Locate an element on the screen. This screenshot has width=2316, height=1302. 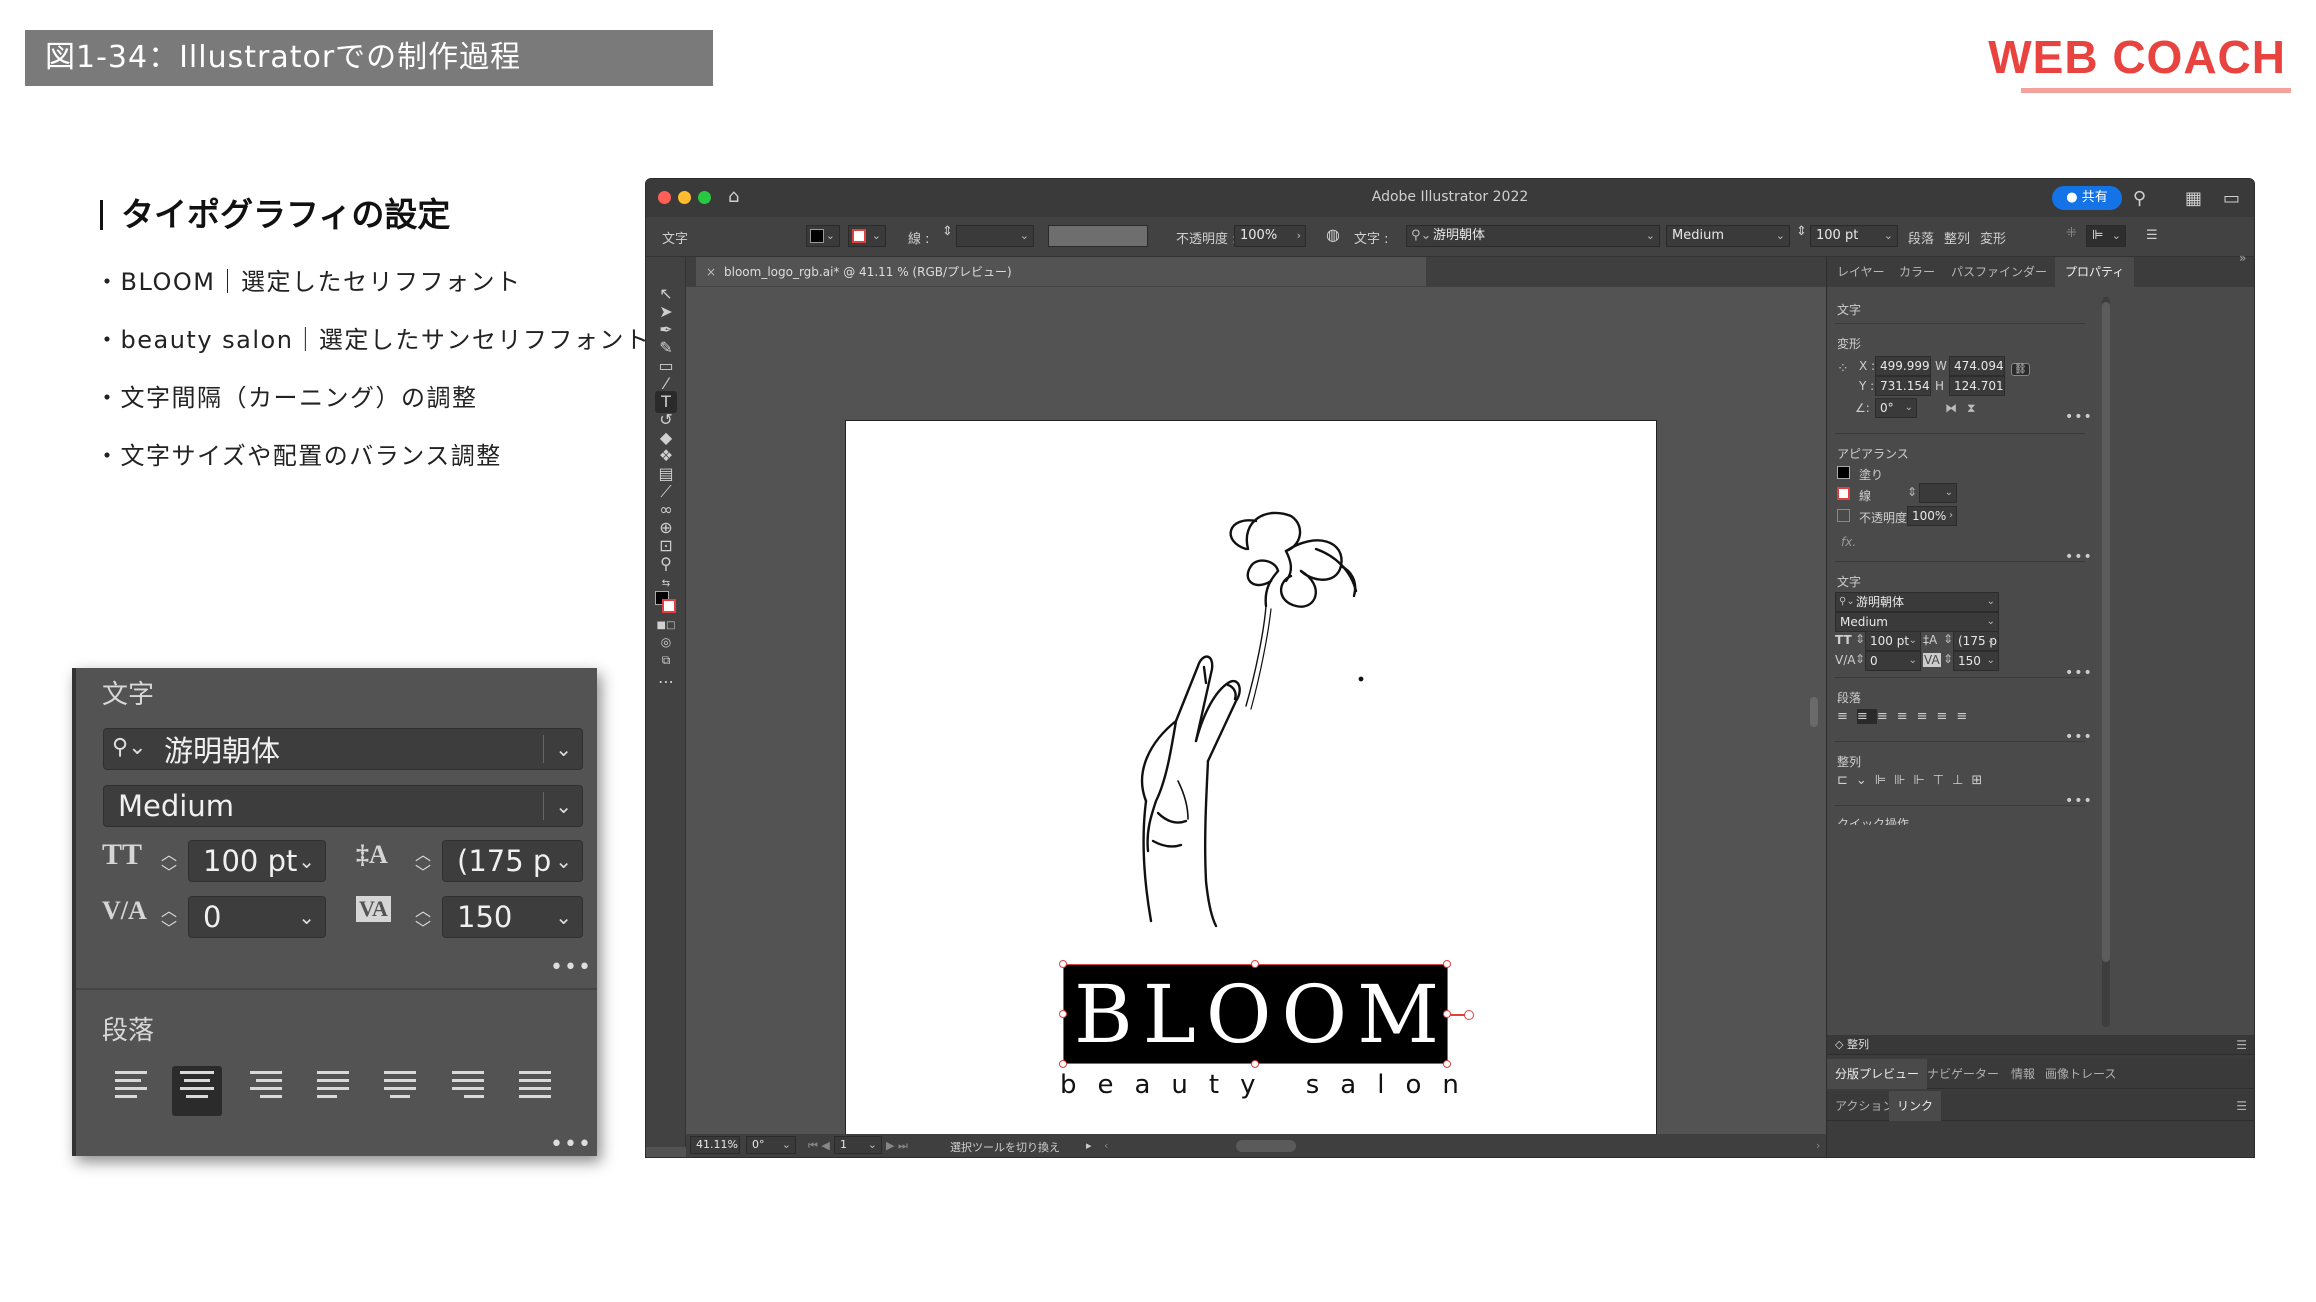
zoom-font-style-select: Medium ⌄ is located at coordinates (343, 806).